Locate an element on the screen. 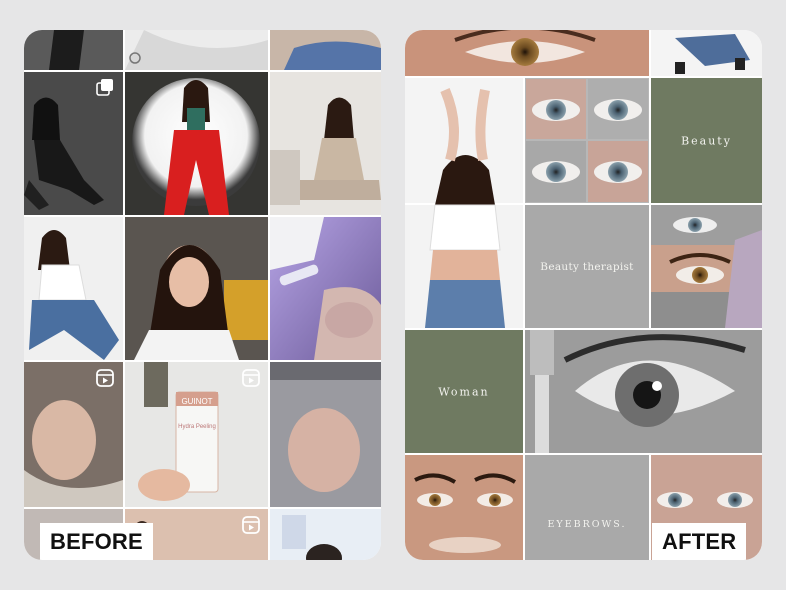  eyebrows-tile: EYEBROWS. is located at coordinates (587, 507).